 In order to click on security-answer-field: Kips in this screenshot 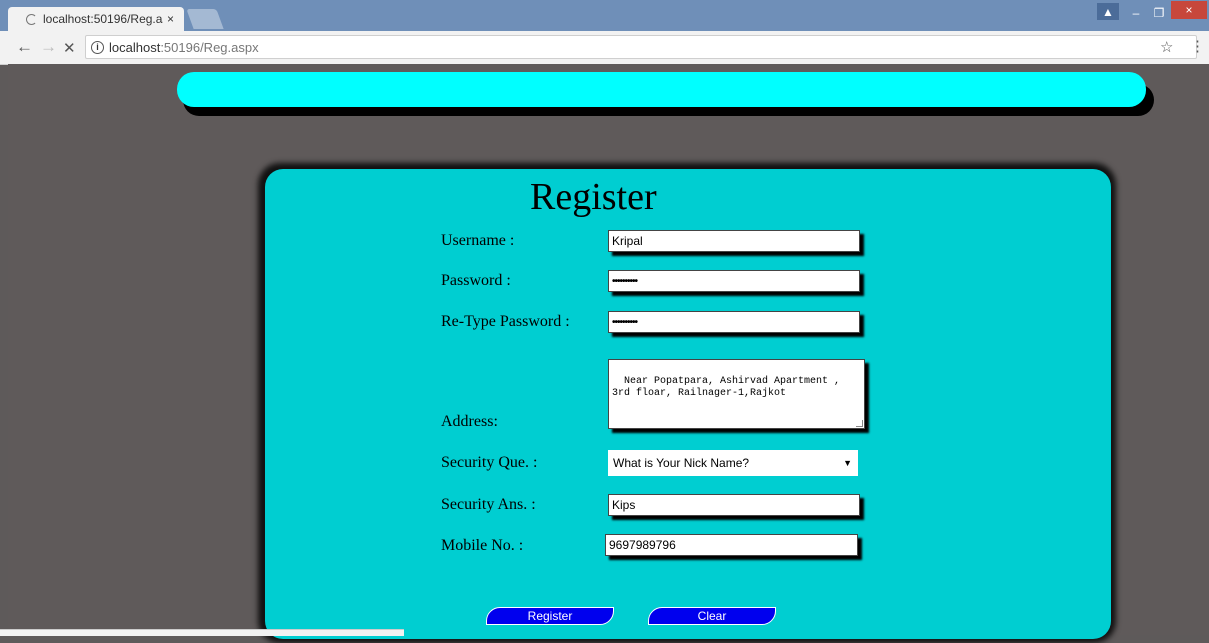, I will do `click(734, 505)`.